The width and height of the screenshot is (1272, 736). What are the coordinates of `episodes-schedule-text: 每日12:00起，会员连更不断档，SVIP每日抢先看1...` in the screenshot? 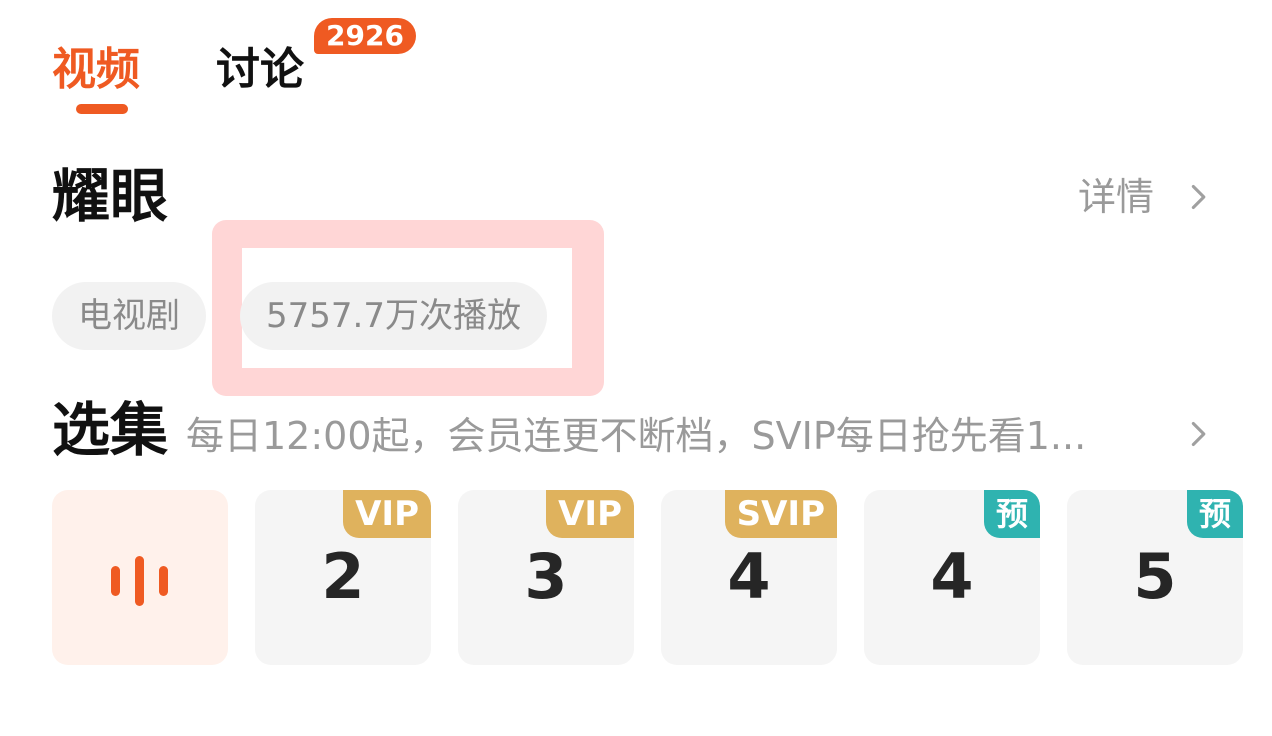 It's located at (636, 436).